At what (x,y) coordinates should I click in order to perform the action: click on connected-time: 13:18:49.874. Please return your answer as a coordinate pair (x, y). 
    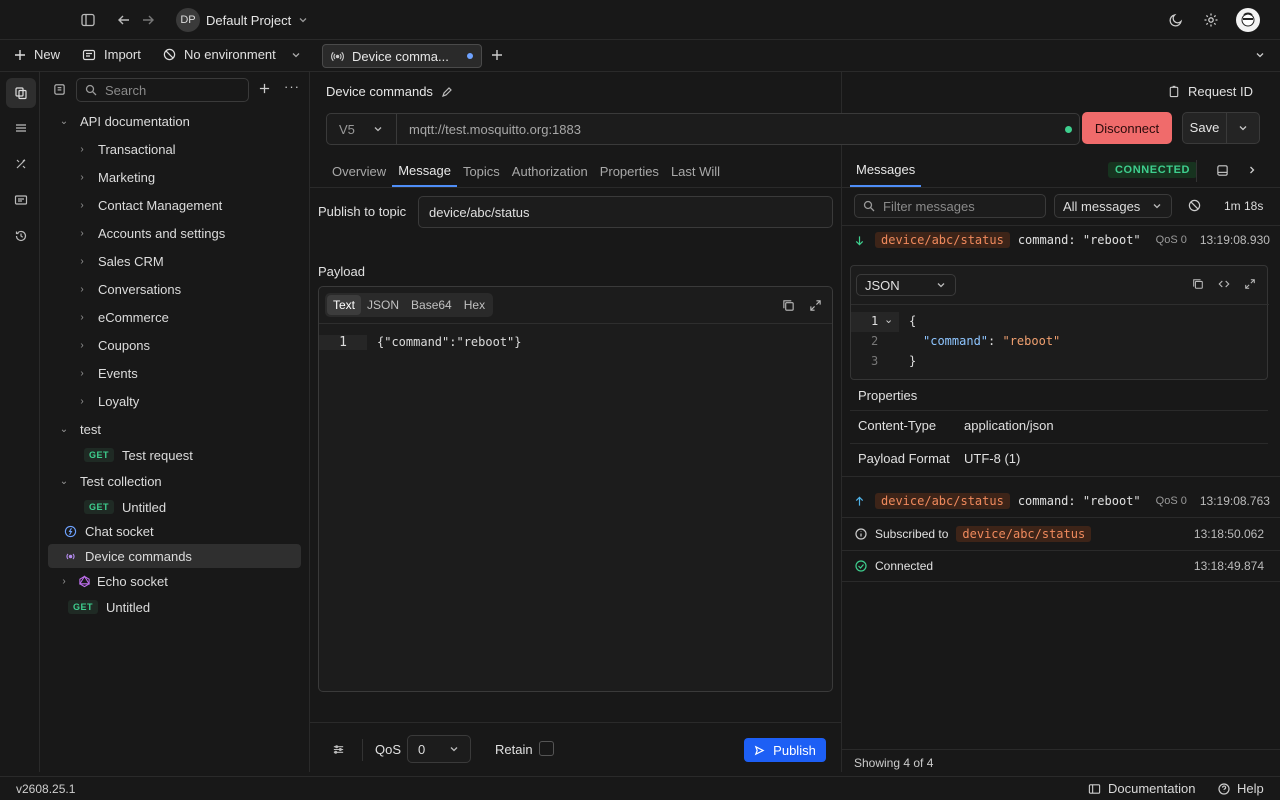
    Looking at the image, I should click on (1228, 566).